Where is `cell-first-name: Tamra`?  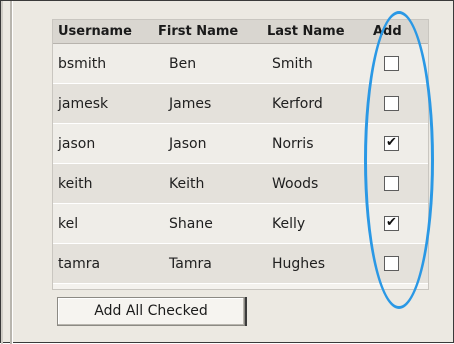 cell-first-name: Tamra is located at coordinates (190, 264).